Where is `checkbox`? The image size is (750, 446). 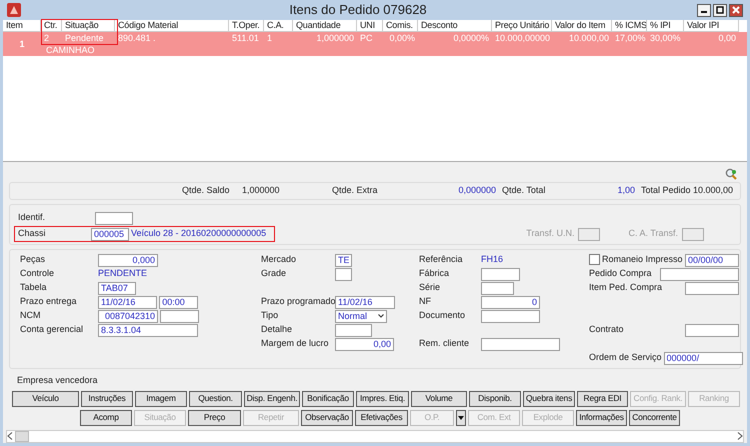 checkbox is located at coordinates (594, 260).